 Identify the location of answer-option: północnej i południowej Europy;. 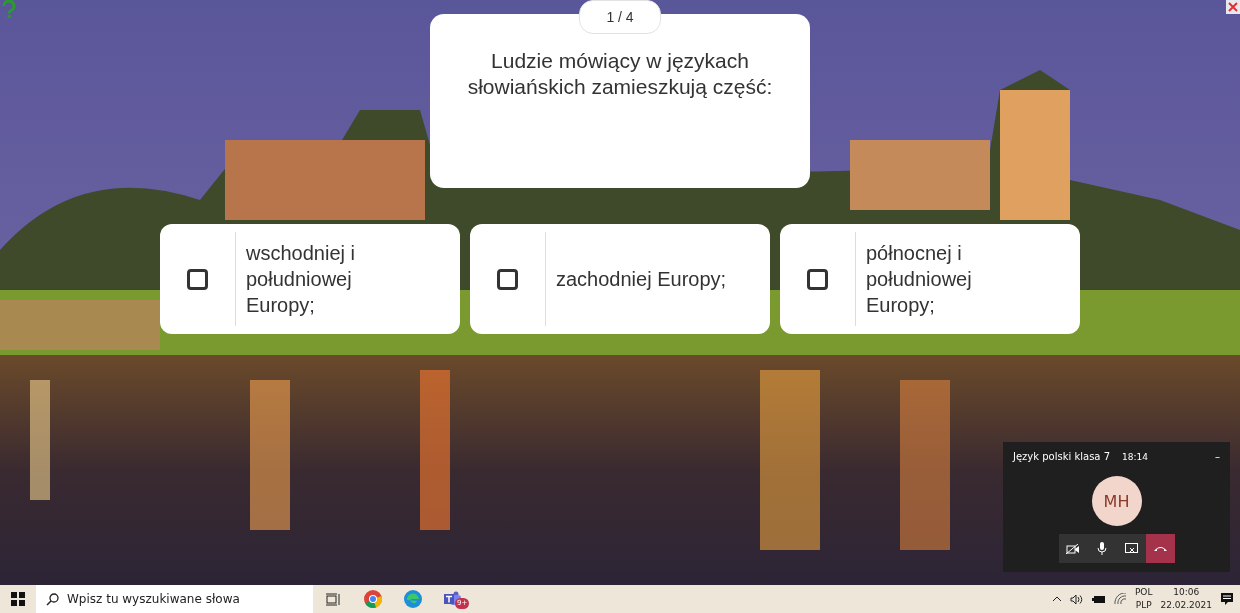
(930, 279).